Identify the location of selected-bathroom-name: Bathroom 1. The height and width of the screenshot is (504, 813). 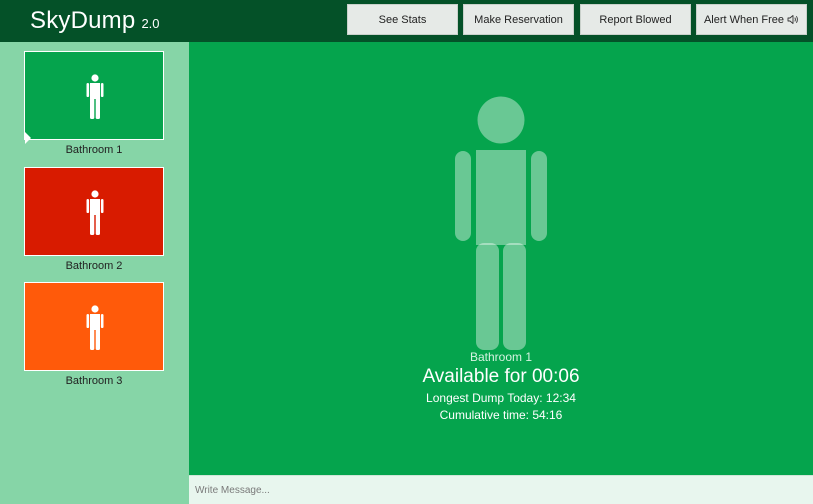
(501, 357).